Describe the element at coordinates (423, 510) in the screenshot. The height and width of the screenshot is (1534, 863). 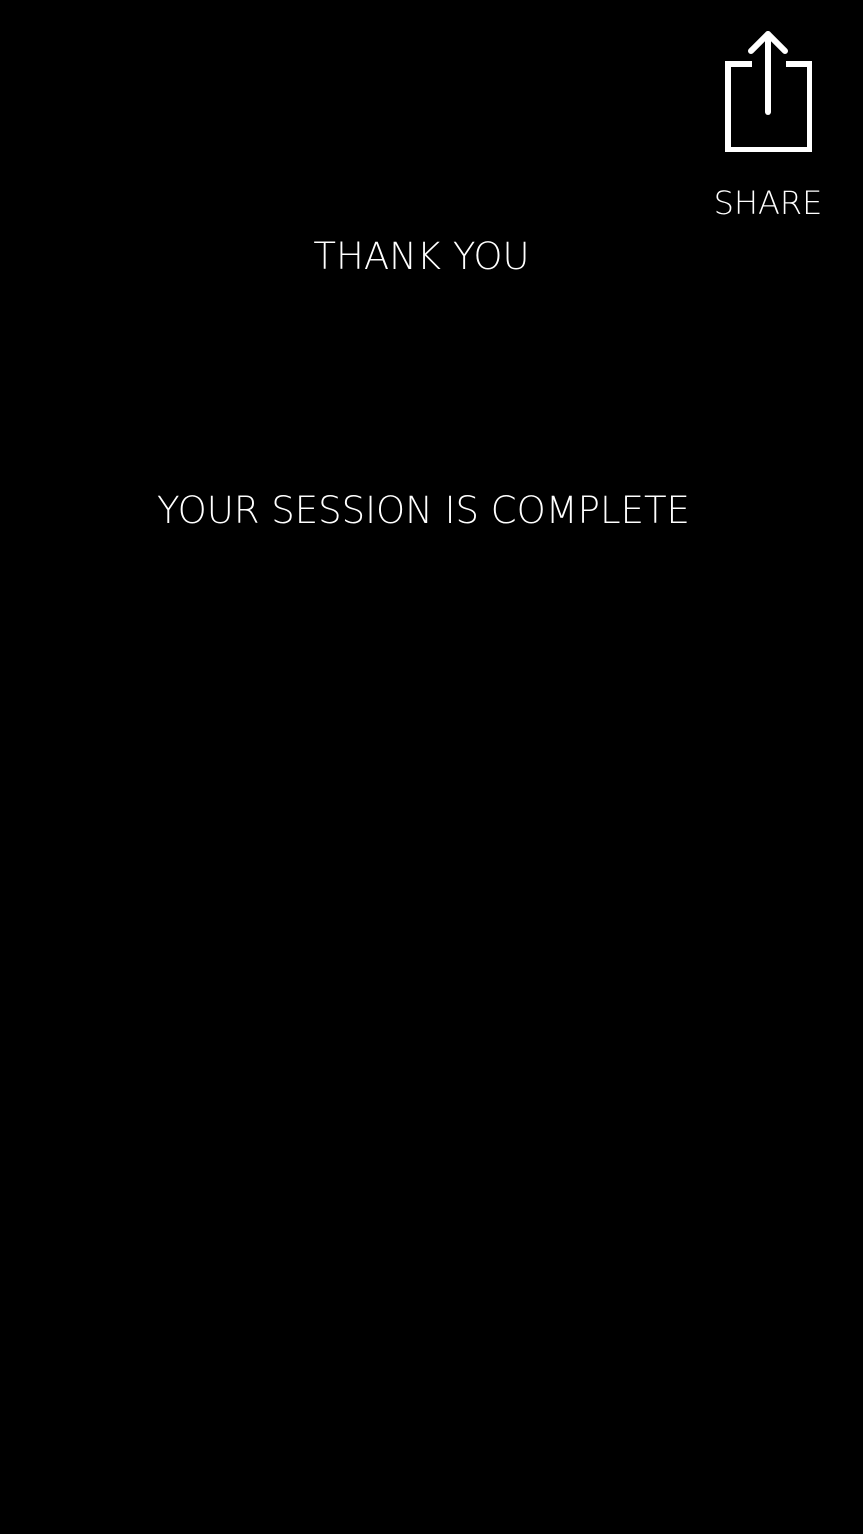
I see `session-complete-message: YOUR SESSION IS COMPLETE` at that location.